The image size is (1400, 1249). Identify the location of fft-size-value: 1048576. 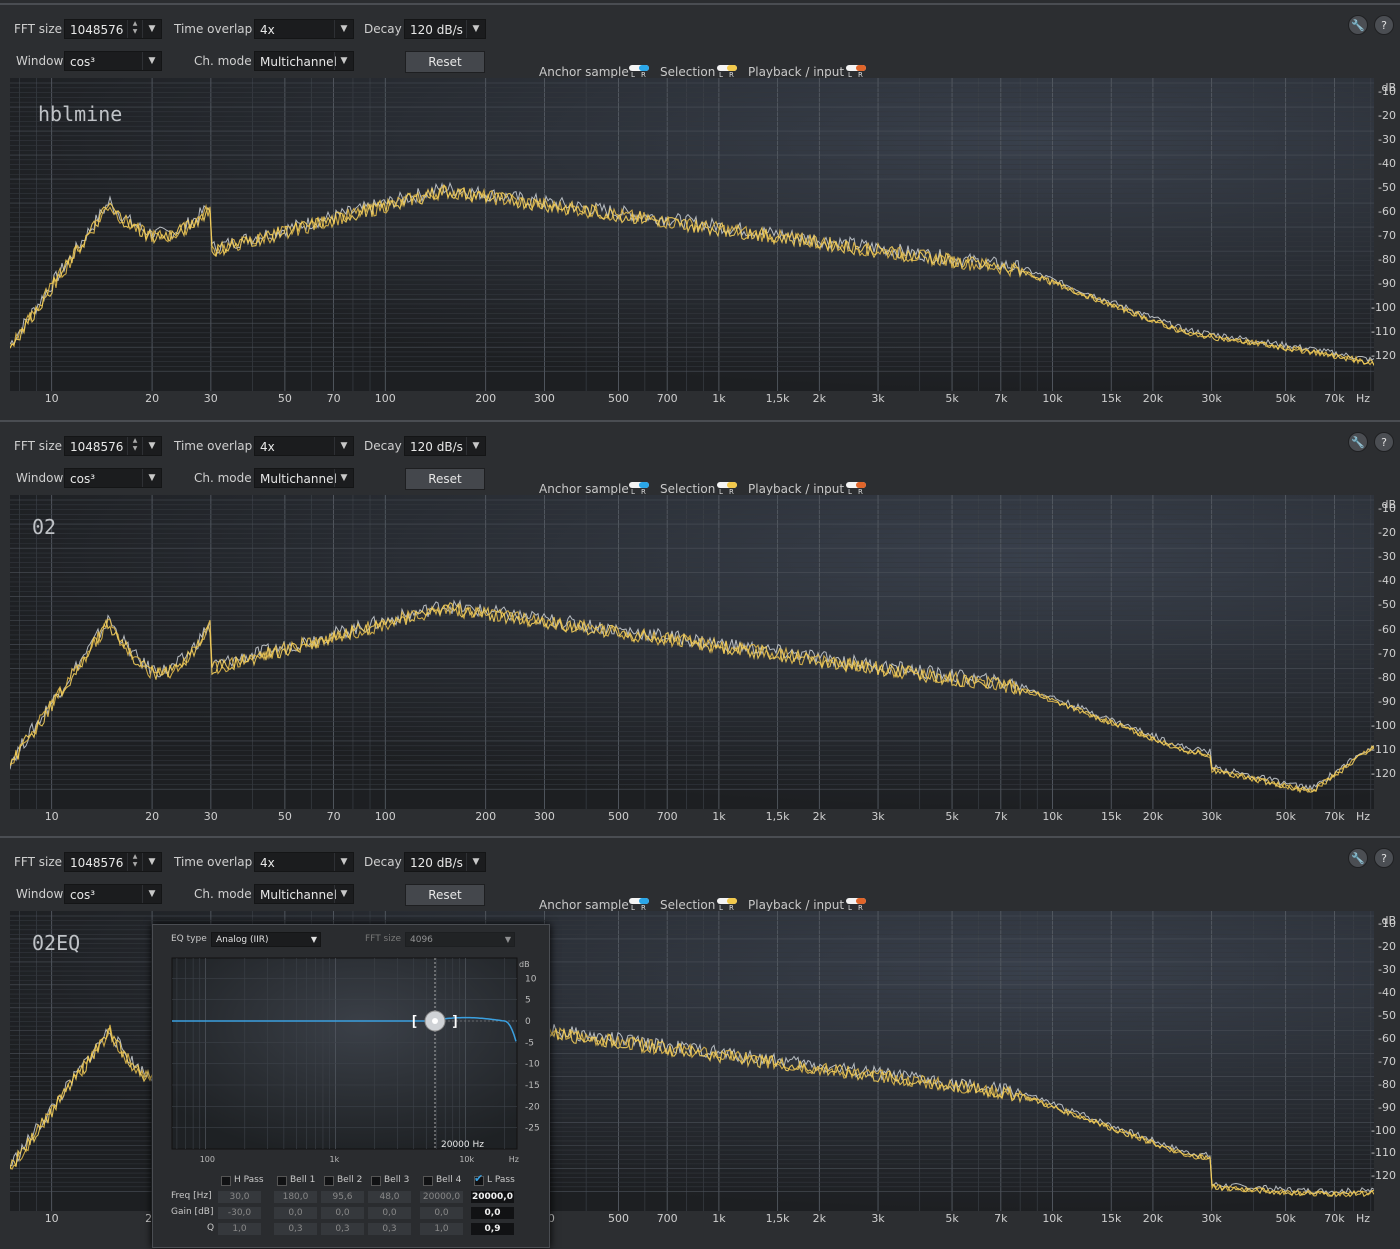
(97, 863).